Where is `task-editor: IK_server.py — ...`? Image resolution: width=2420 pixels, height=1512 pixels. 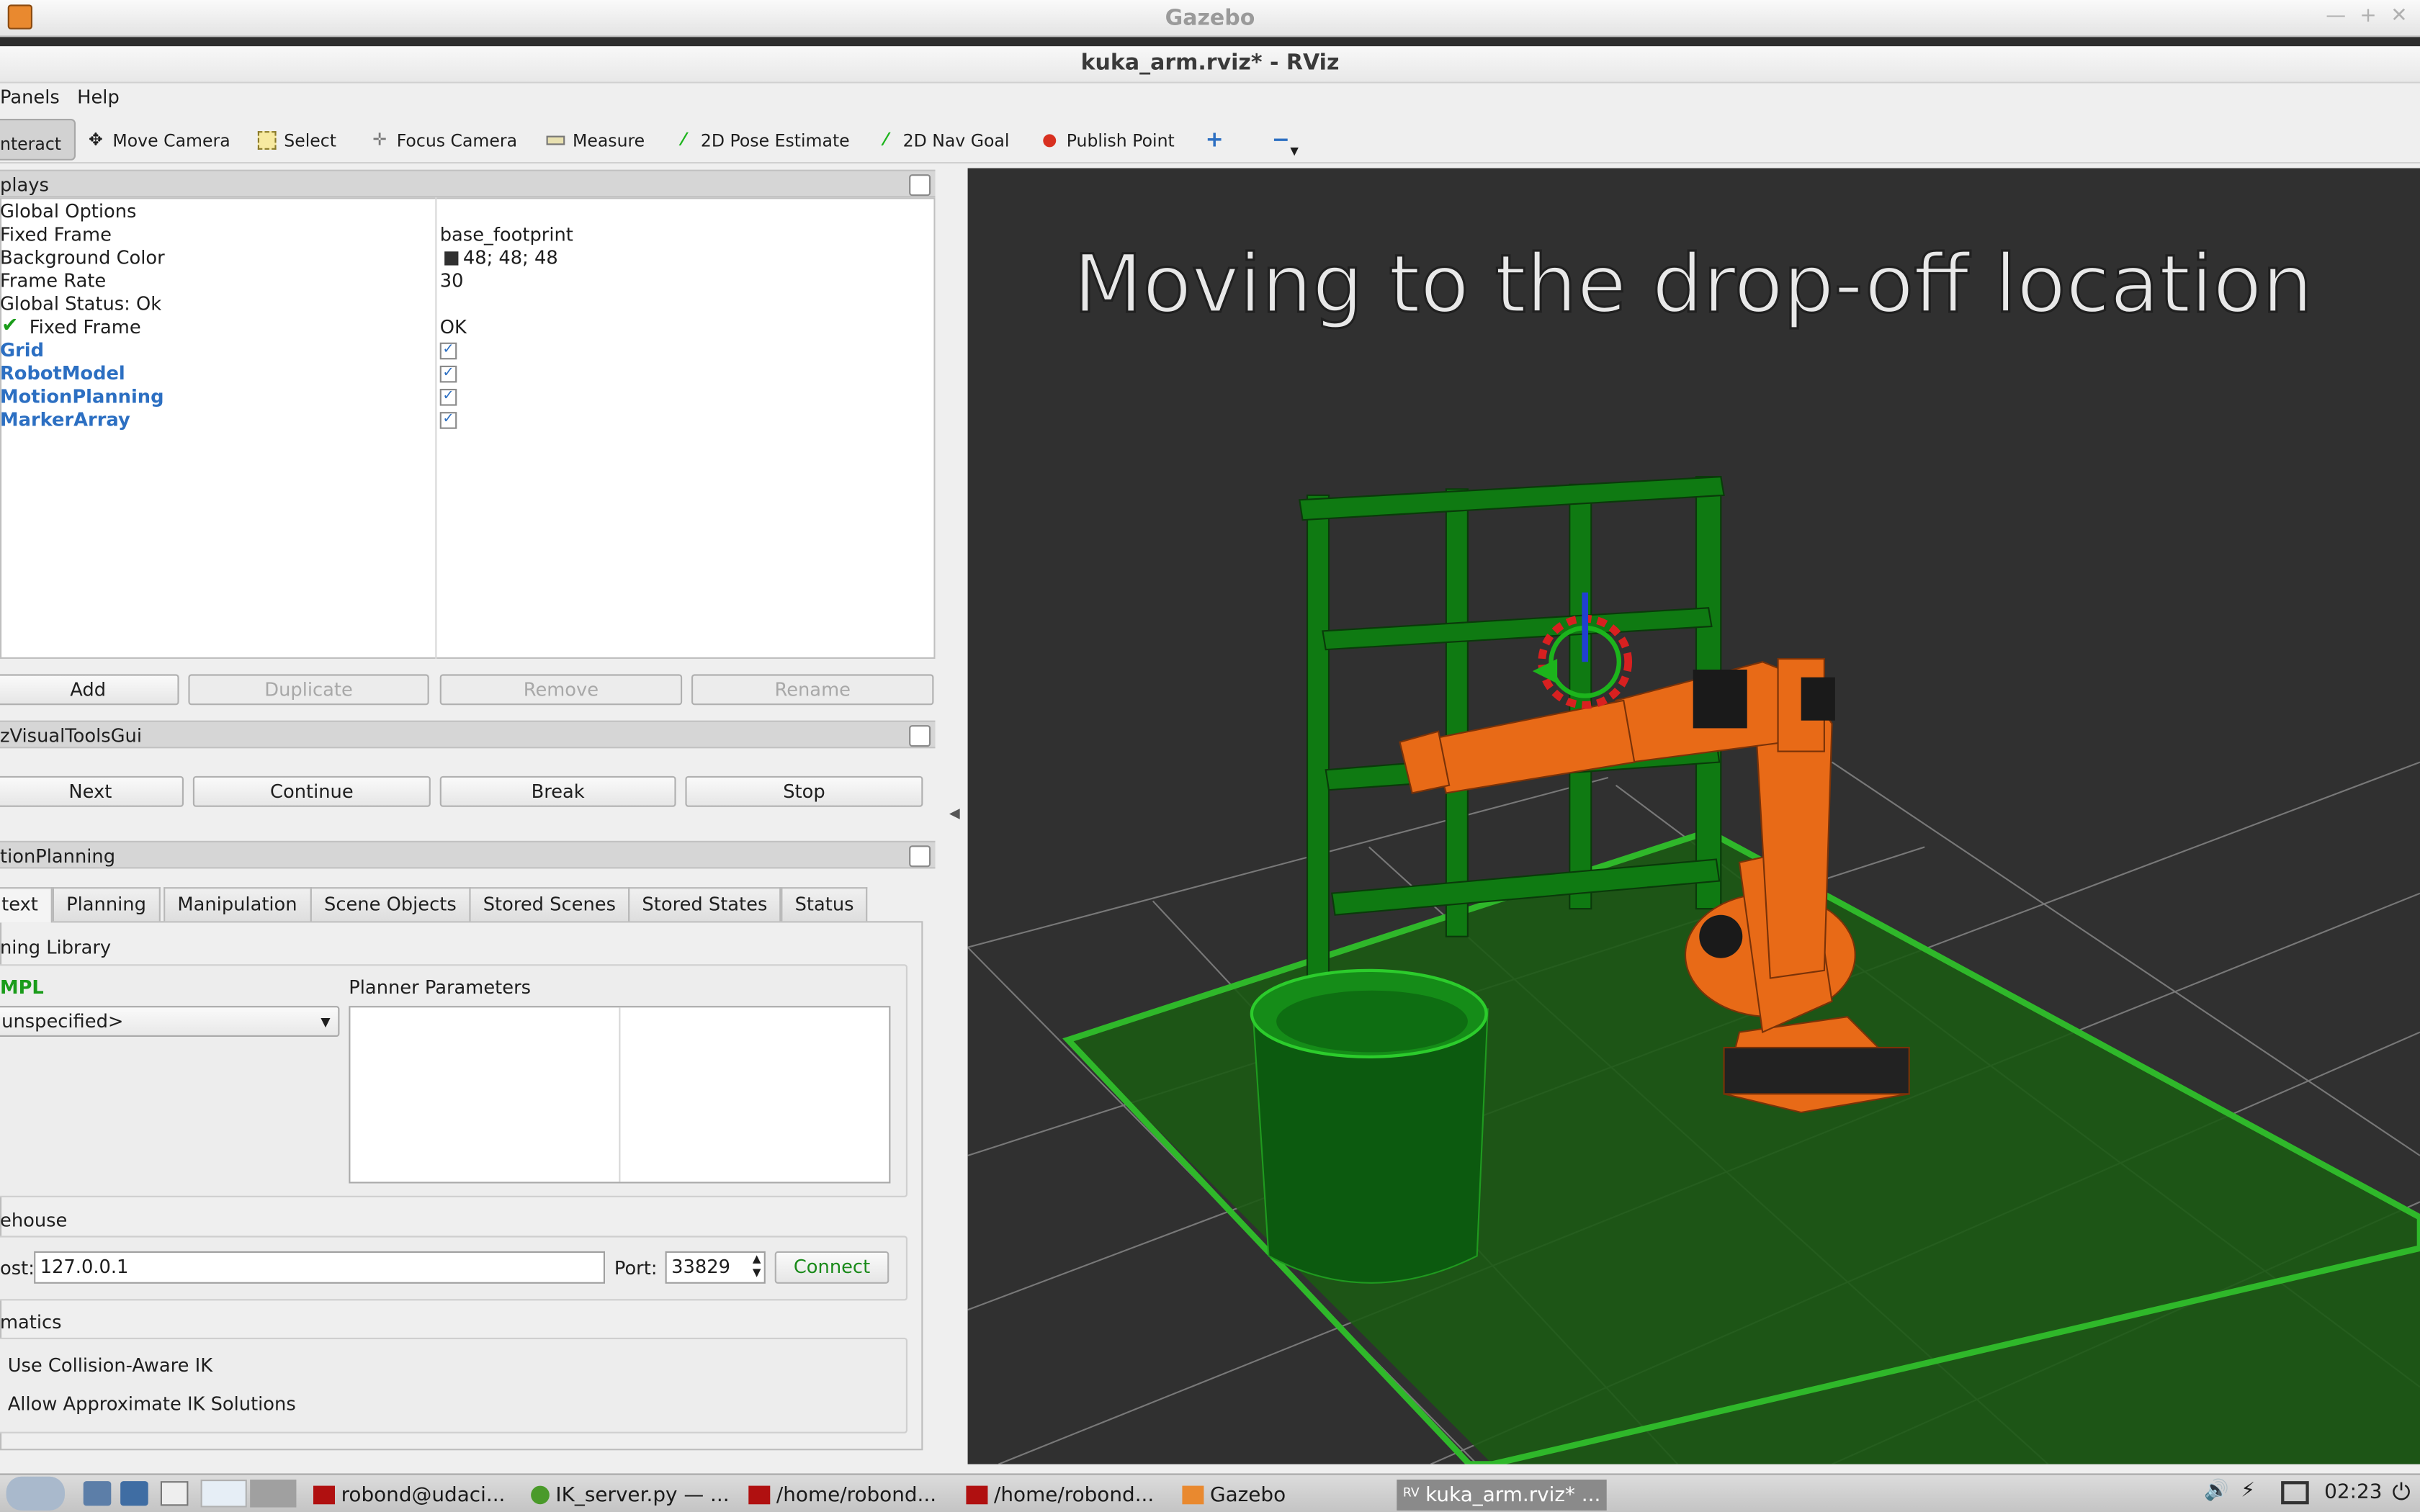 task-editor: IK_server.py — ... is located at coordinates (630, 1495).